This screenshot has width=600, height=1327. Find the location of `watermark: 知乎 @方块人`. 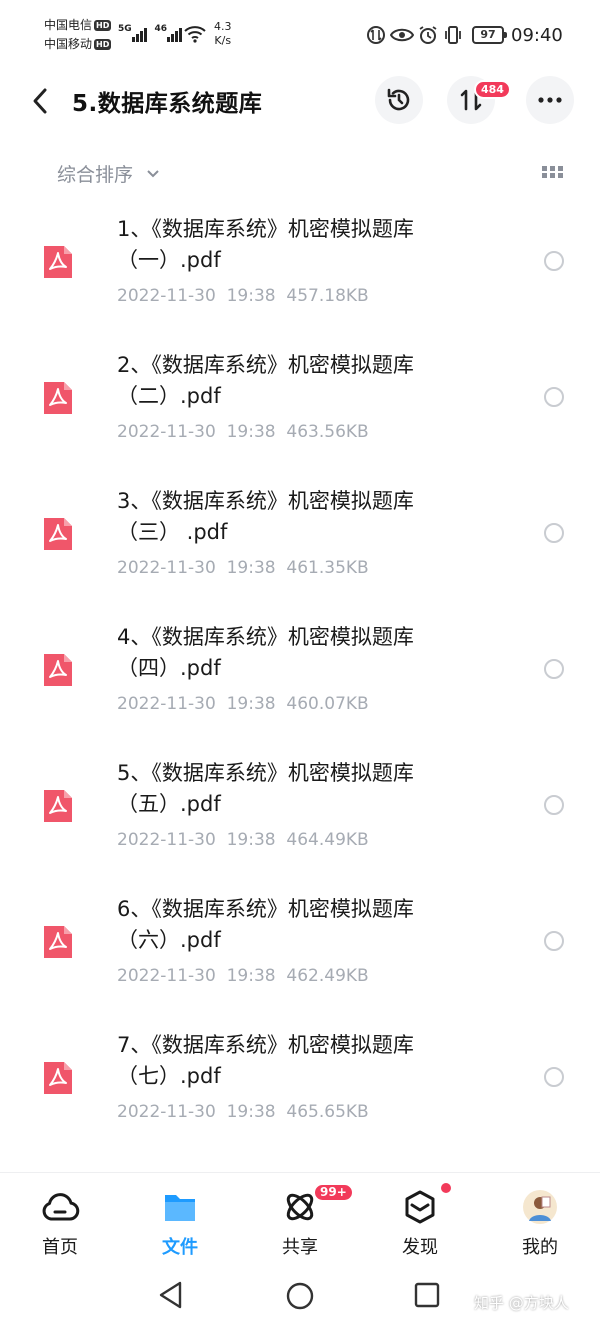

watermark: 知乎 @方块人 is located at coordinates (521, 1303).